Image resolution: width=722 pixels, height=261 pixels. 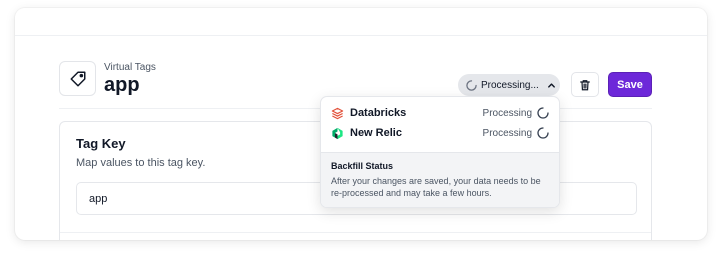 I want to click on list-item-new-relic: New Relic Processing, so click(x=440, y=133).